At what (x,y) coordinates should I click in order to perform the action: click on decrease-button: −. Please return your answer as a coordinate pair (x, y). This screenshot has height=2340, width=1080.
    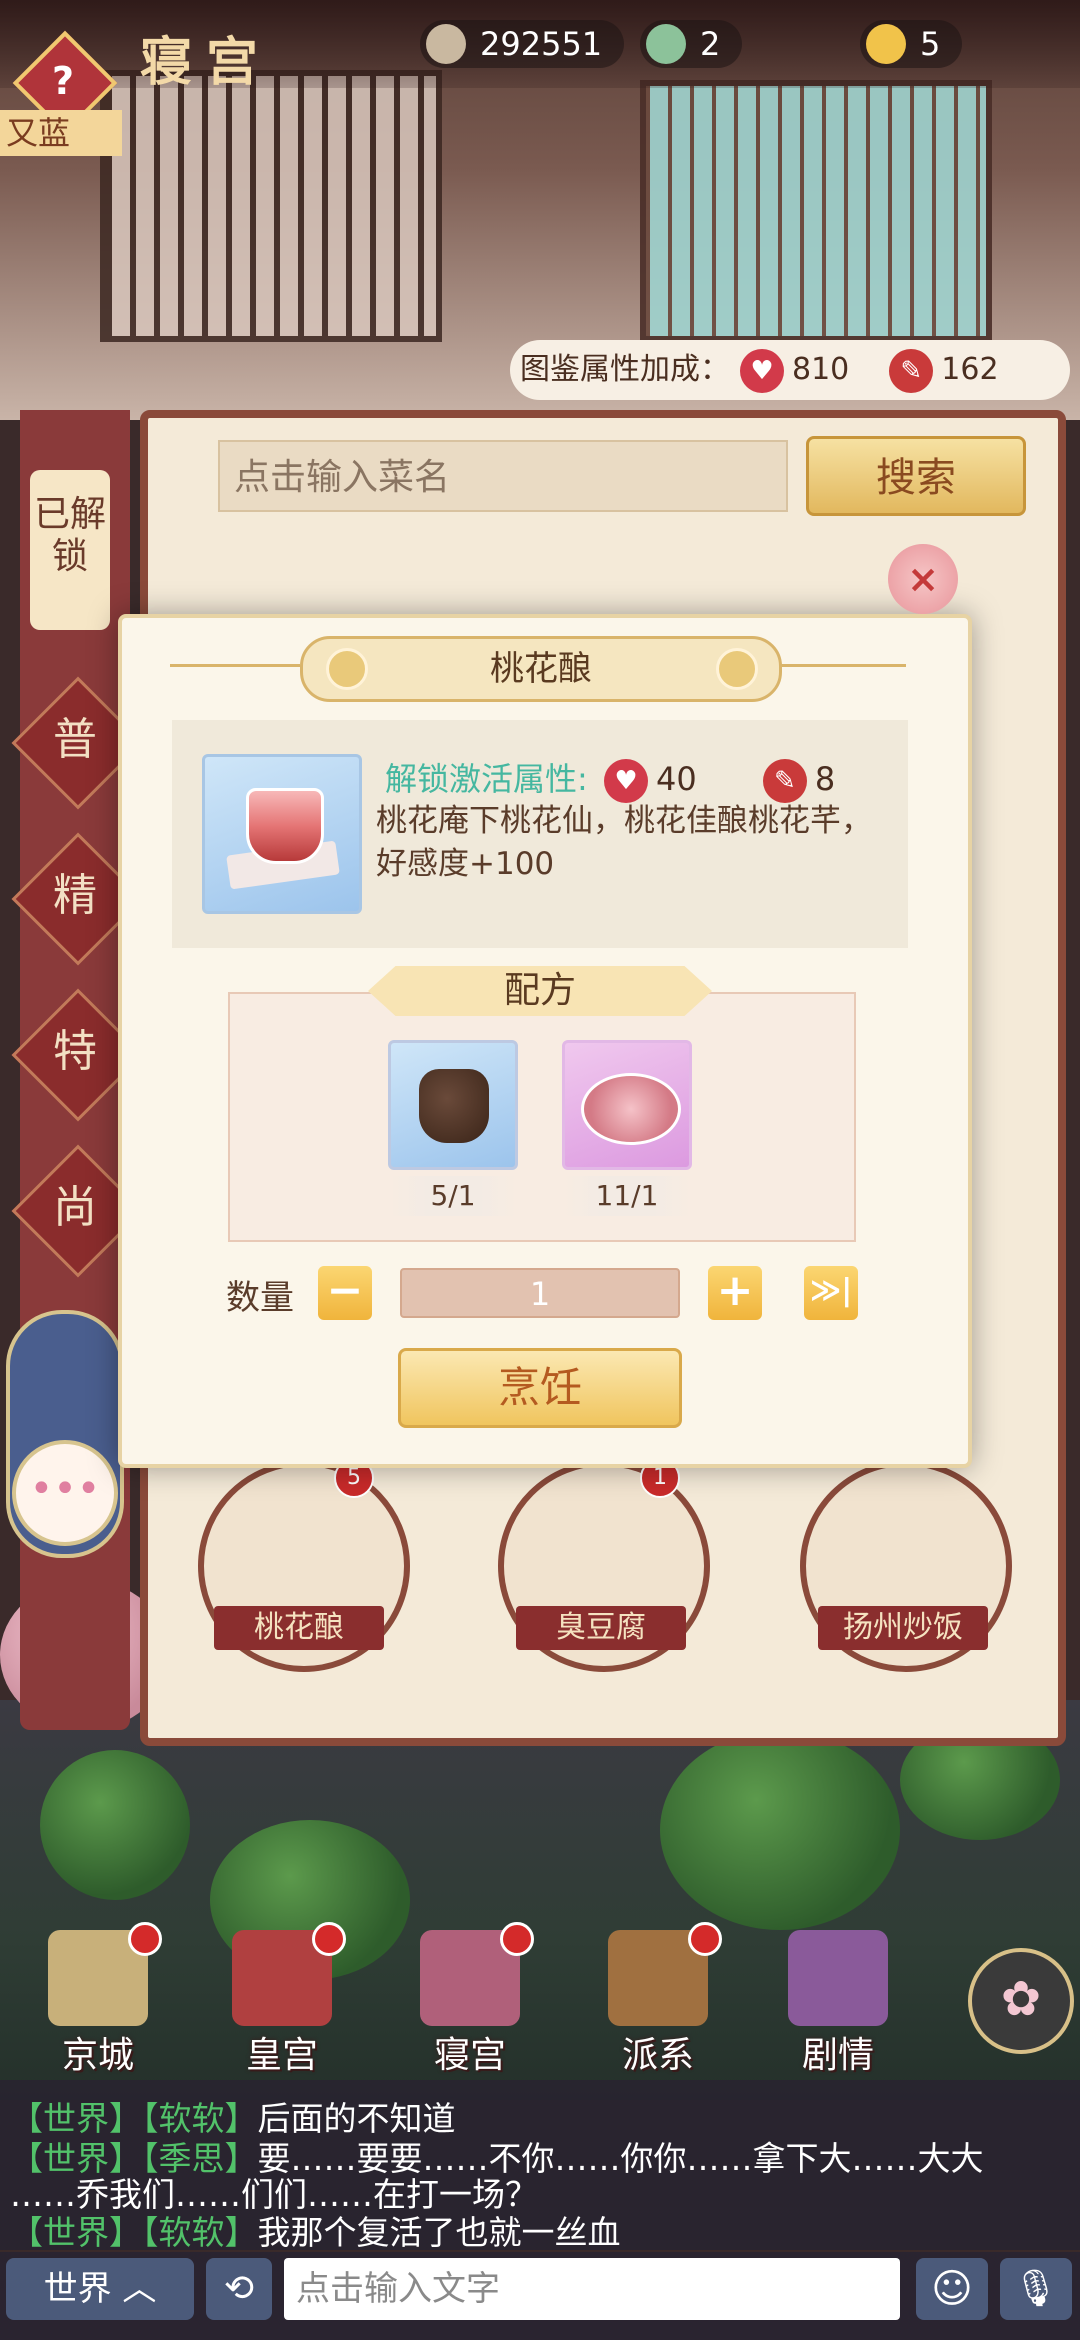
    Looking at the image, I should click on (345, 1293).